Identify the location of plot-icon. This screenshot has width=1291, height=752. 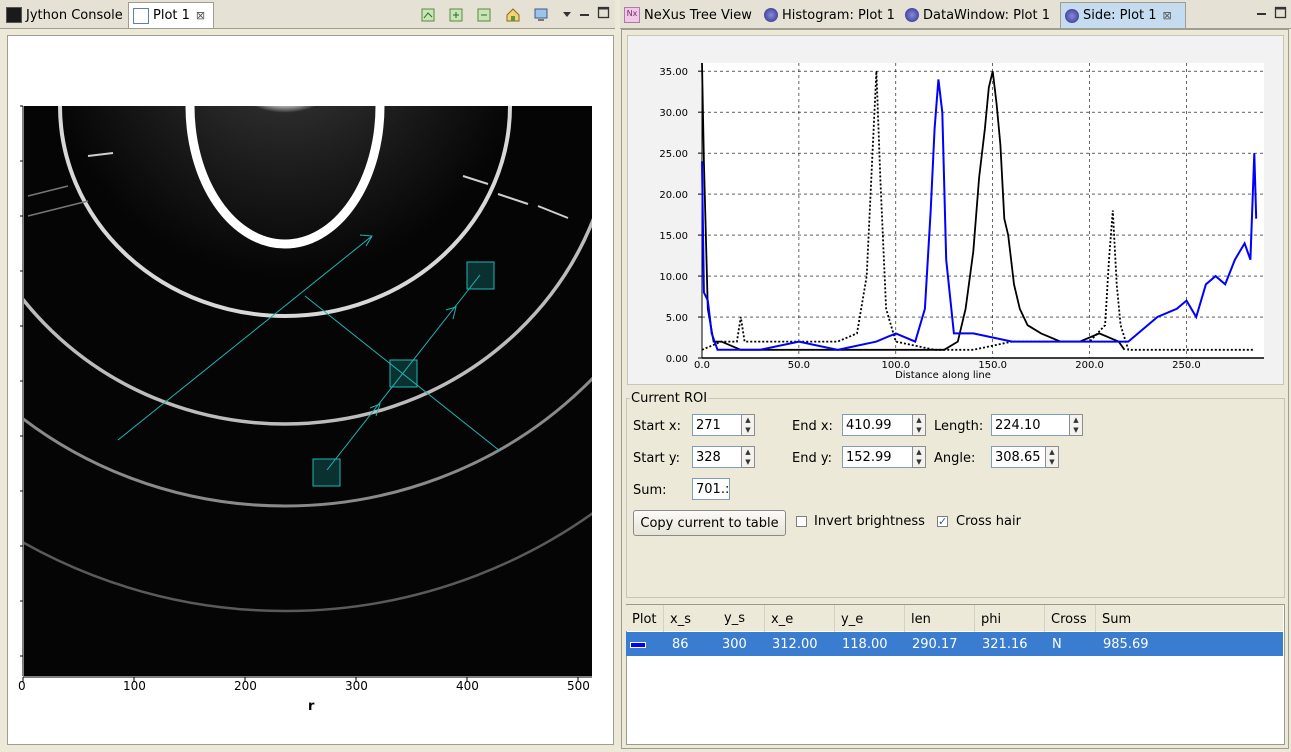
(141, 15).